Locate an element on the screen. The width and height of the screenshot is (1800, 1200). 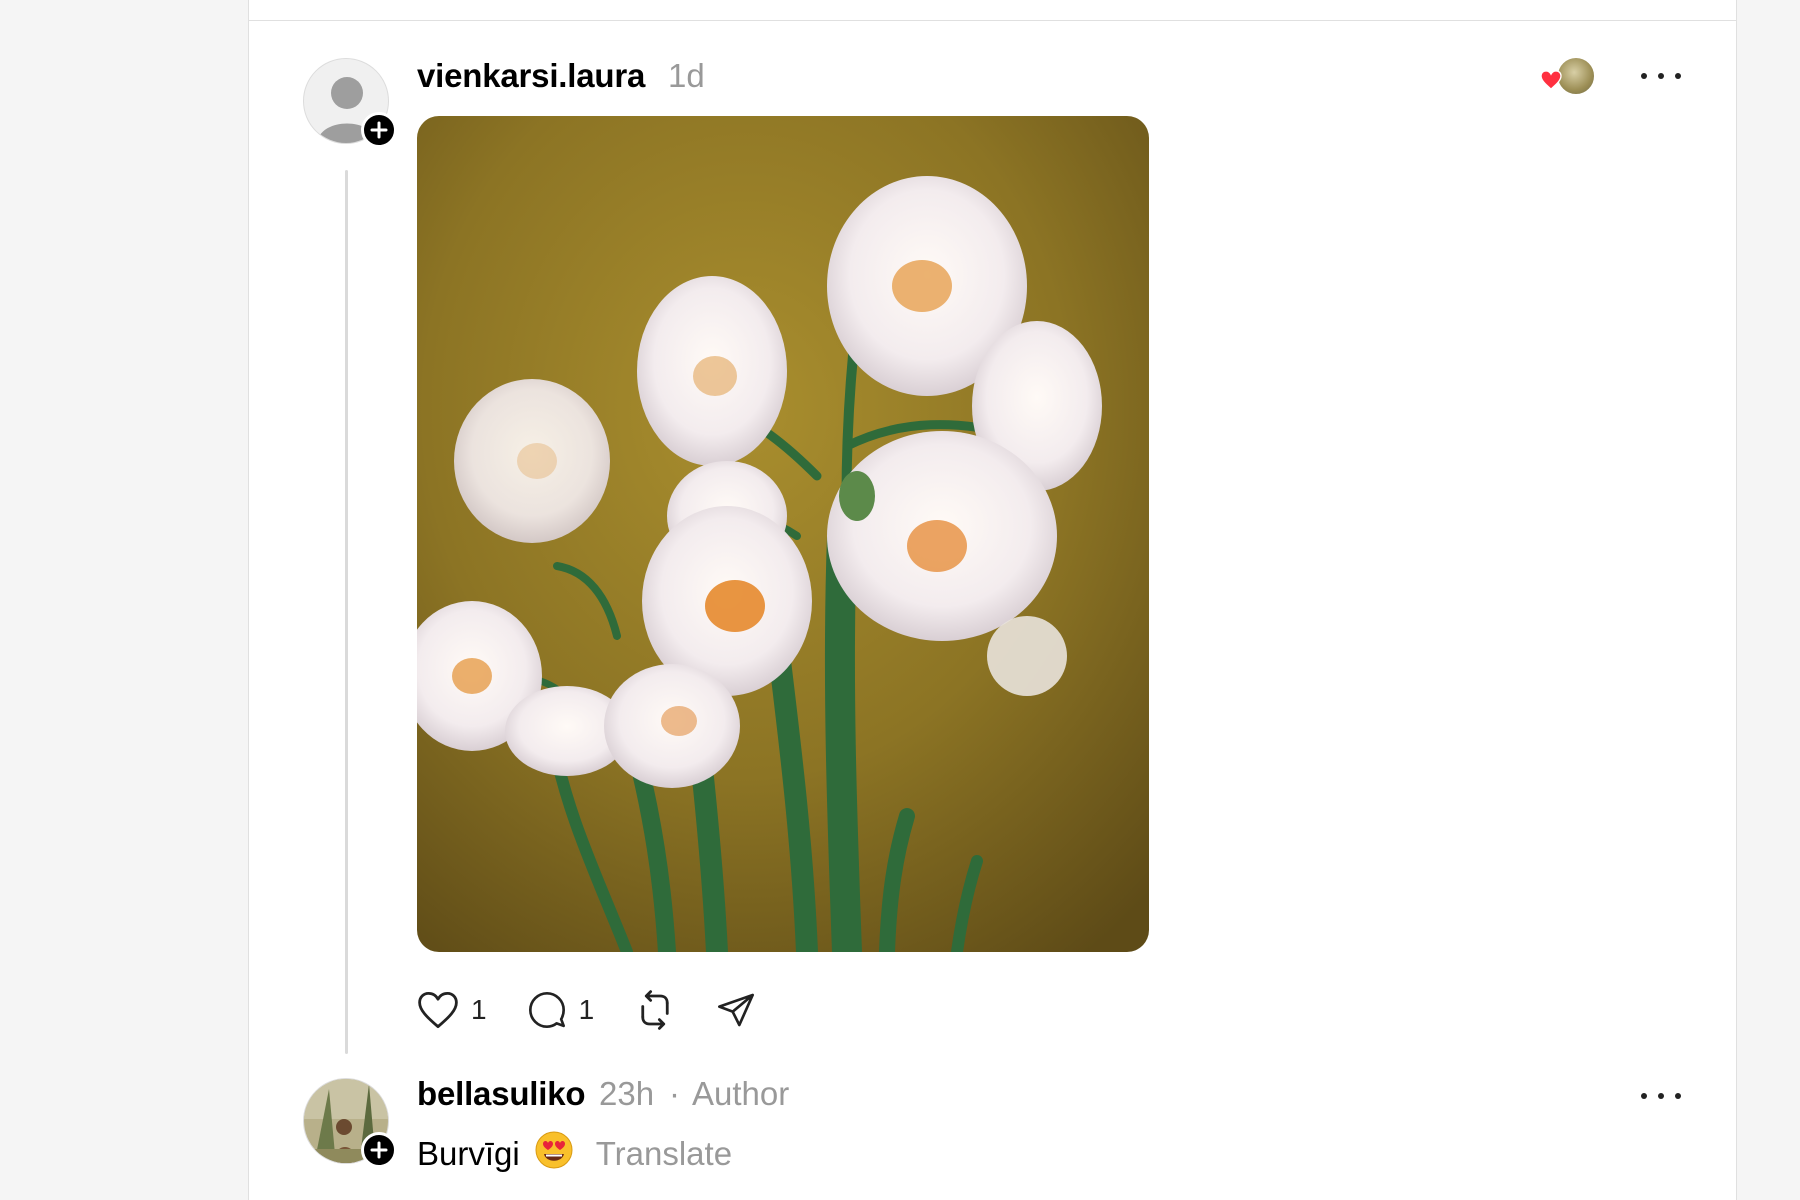
repost-button is located at coordinates (655, 1010).